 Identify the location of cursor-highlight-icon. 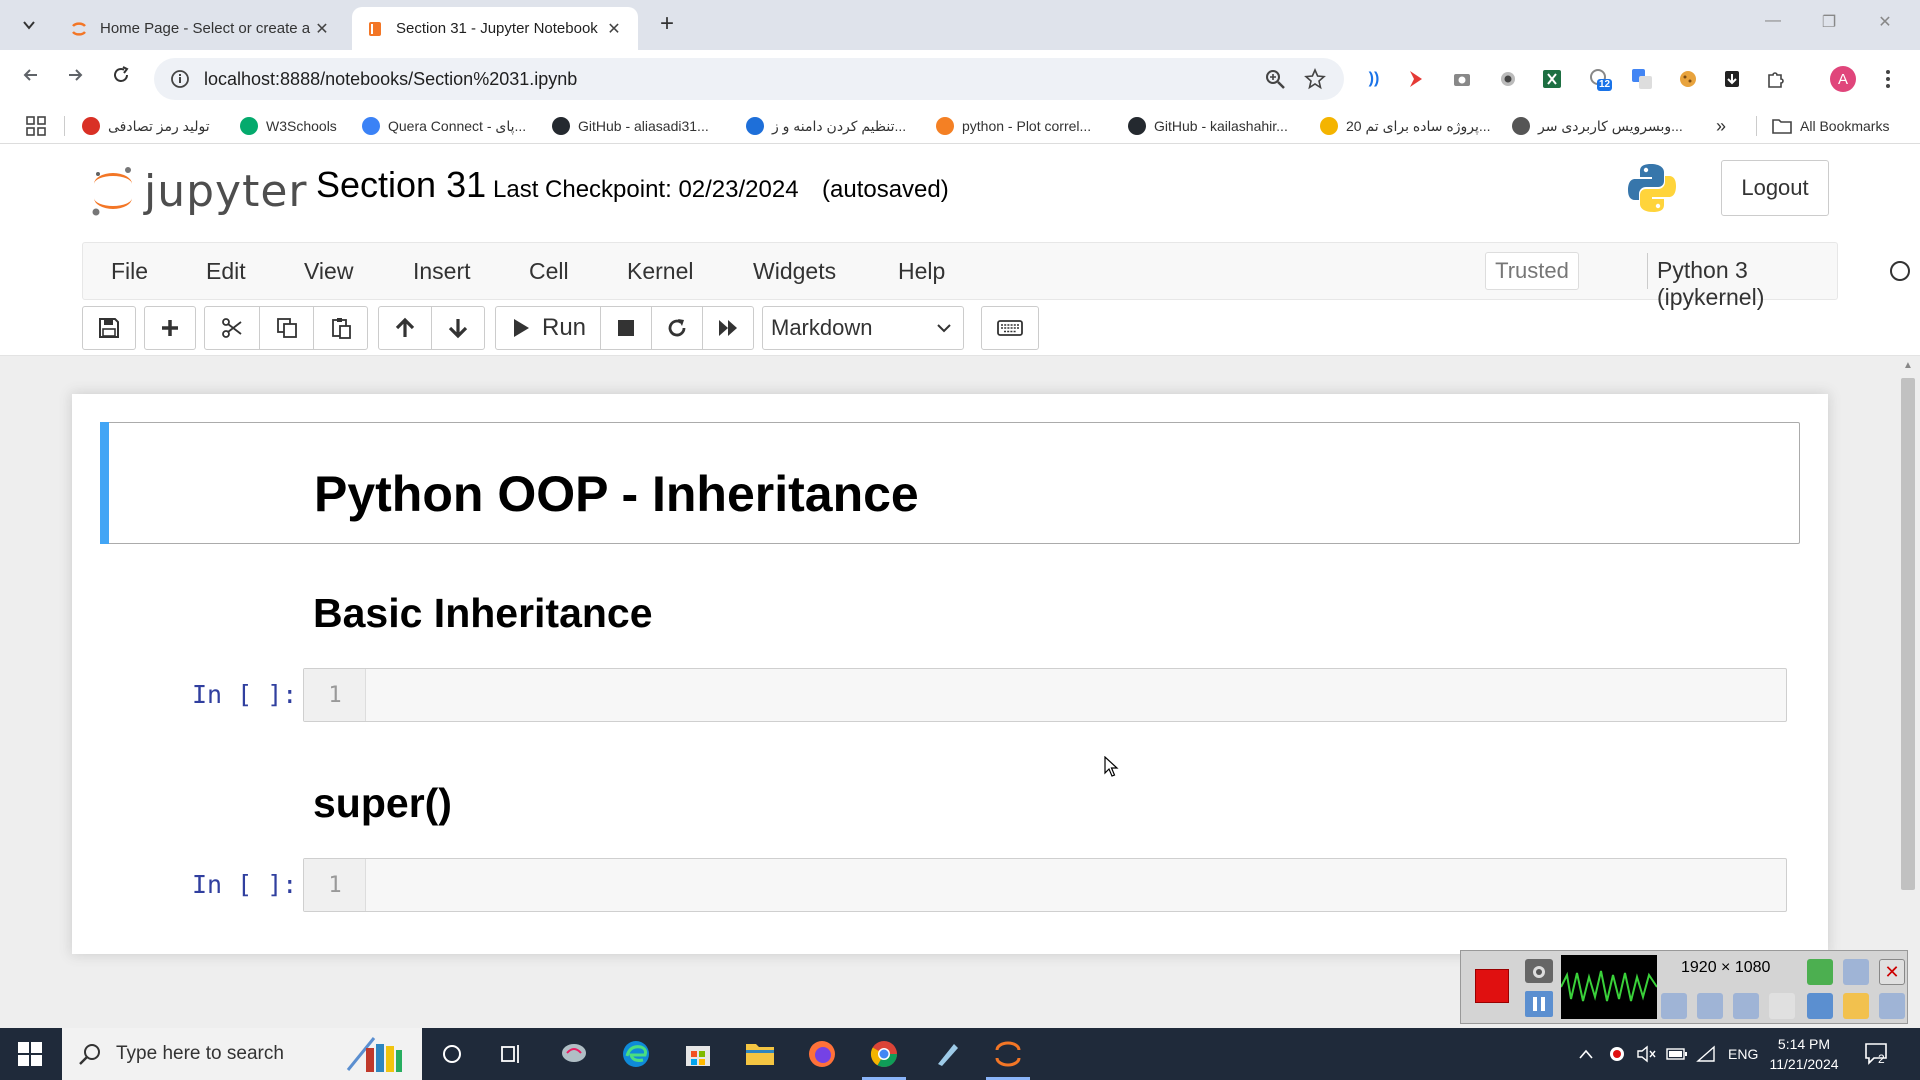
(1782, 1006).